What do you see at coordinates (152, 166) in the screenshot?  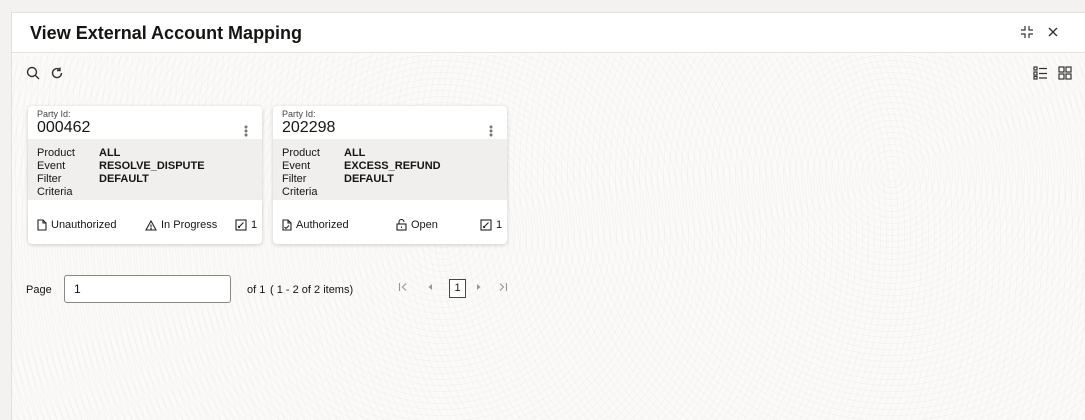 I see `detail-value: RESOLVE_DISPUTE` at bounding box center [152, 166].